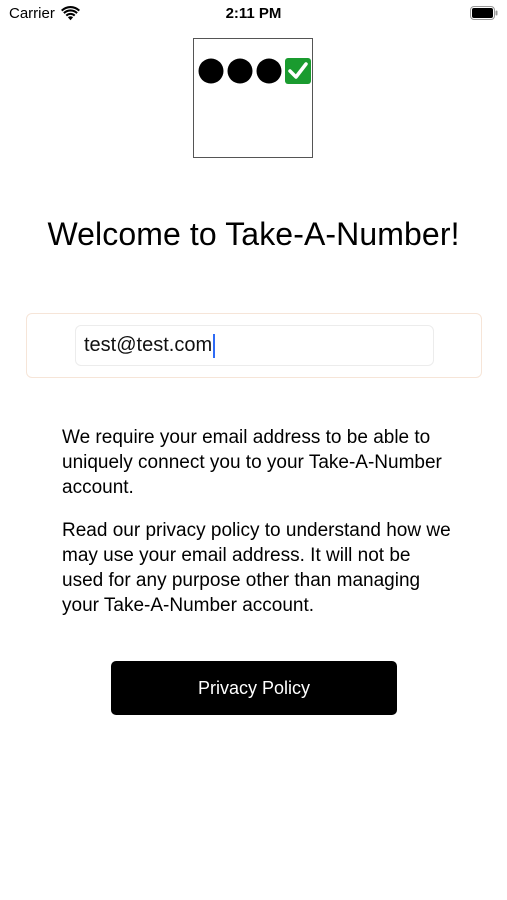  I want to click on take-a-number-logo, so click(253, 98).